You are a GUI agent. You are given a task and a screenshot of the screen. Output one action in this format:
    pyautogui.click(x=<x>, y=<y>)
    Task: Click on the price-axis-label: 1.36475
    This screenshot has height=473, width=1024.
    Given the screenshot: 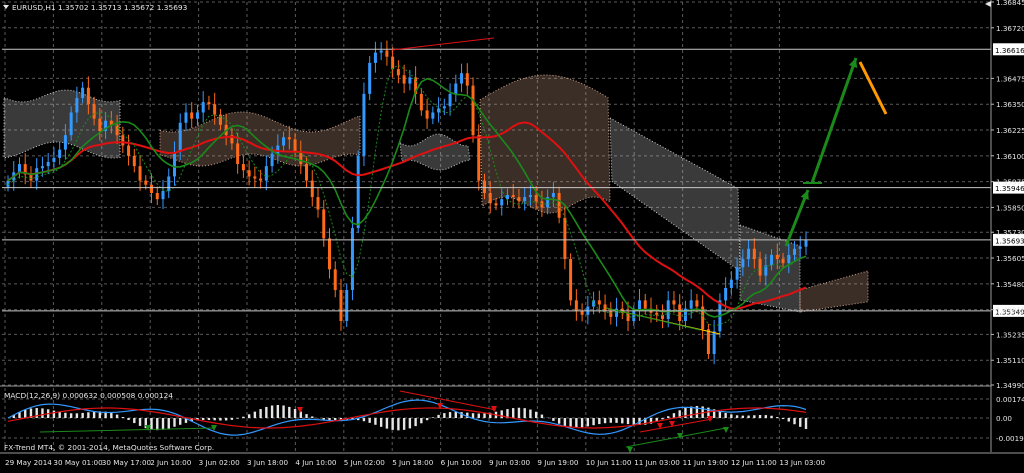 What is the action you would take?
    pyautogui.click(x=1010, y=78)
    